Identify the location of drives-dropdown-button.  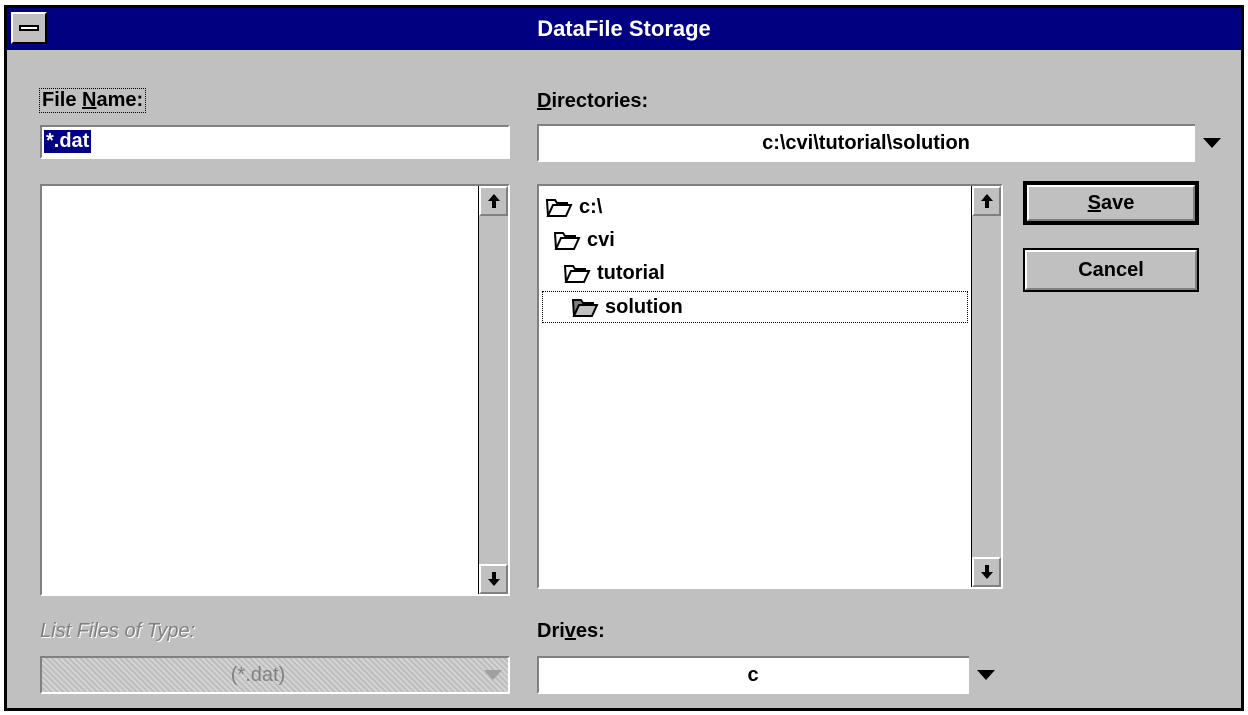
(986, 675).